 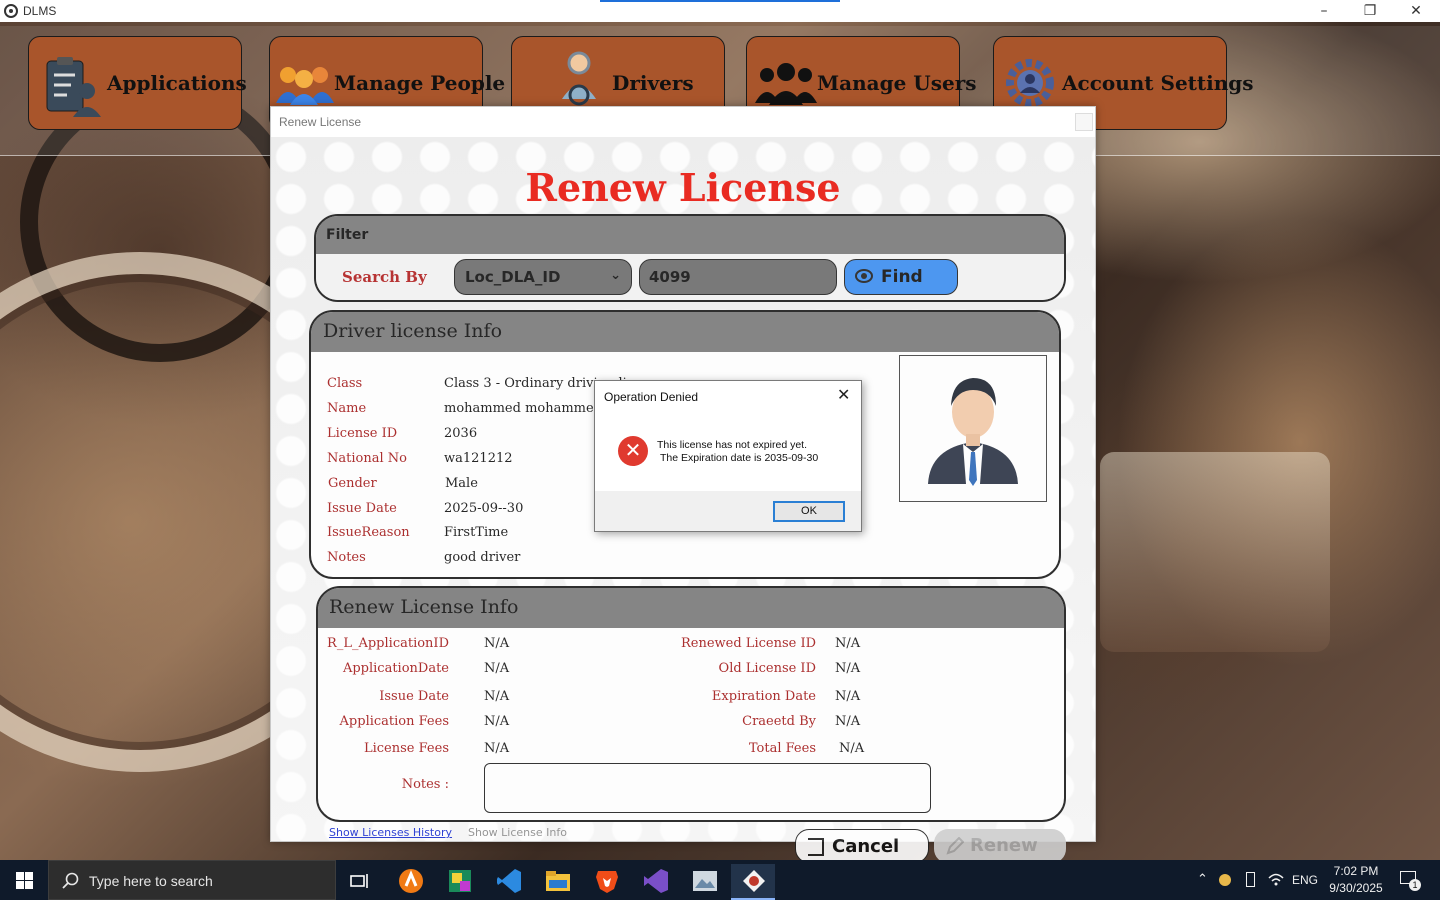 I want to click on chevron-down-icon: ⌄, so click(x=615, y=275).